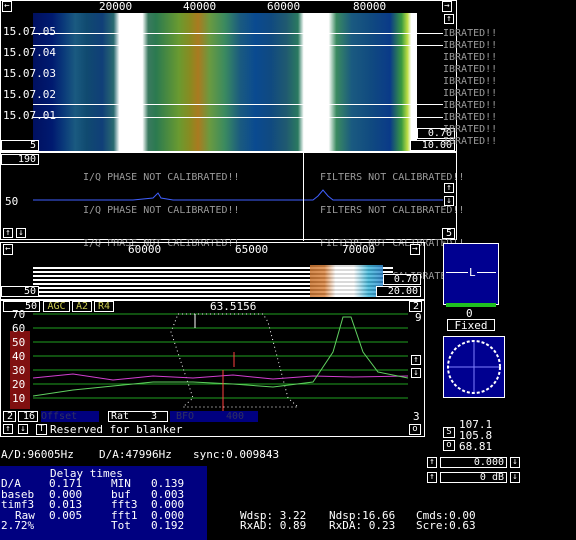  I want to click on baseband-o-button: o, so click(415, 429).